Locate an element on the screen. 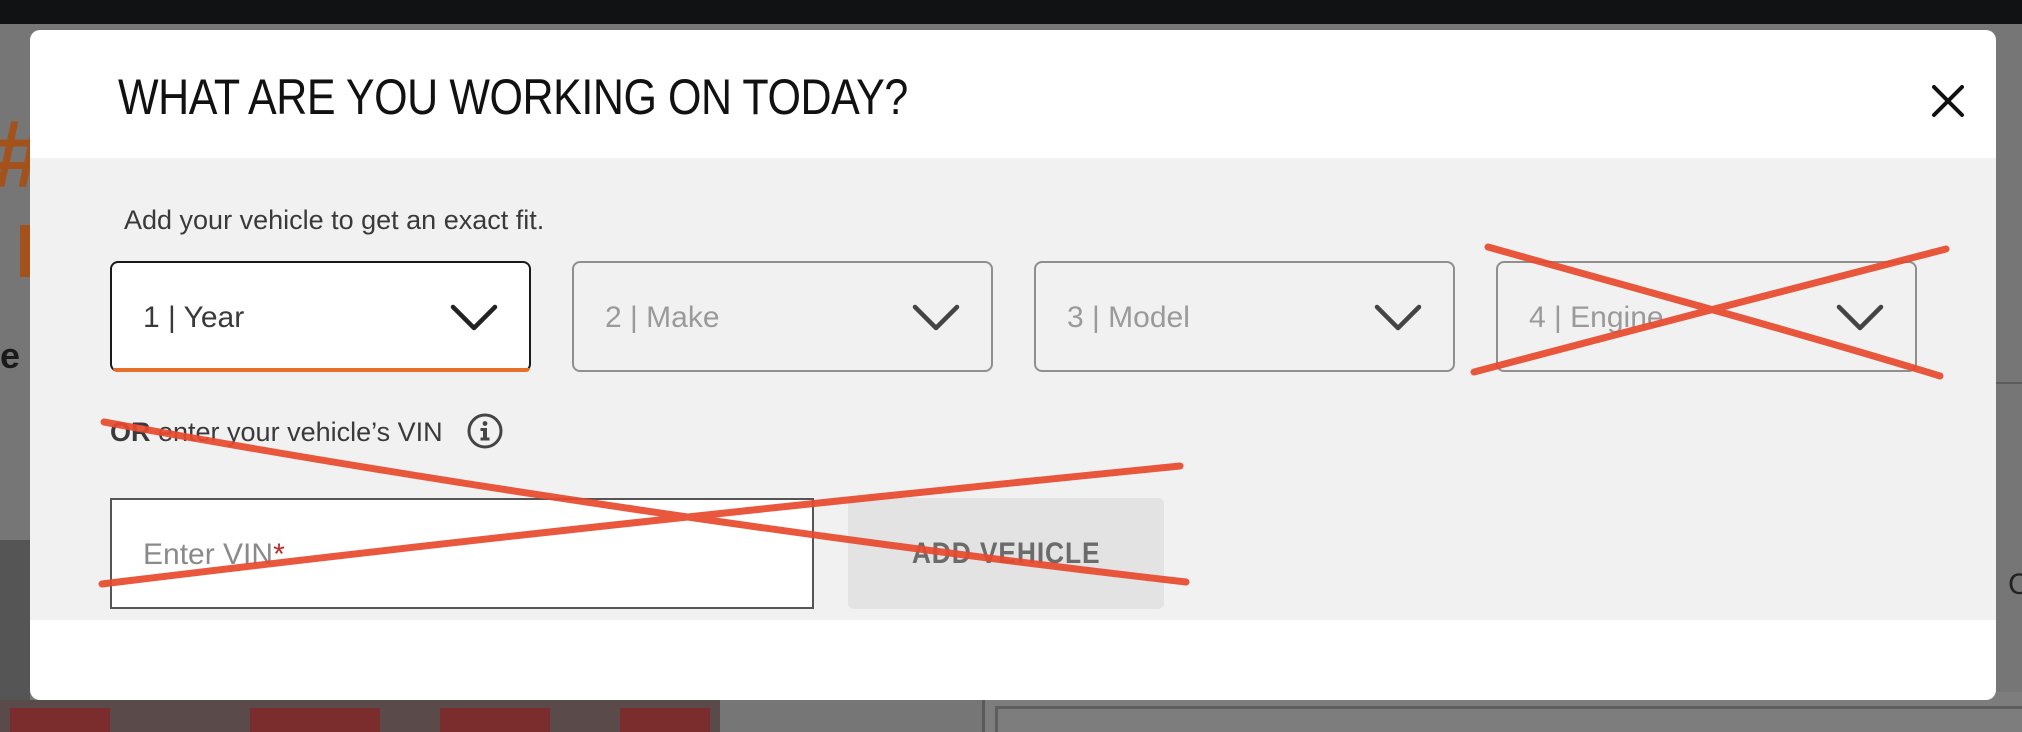  background-product-row is located at coordinates (360, 716).